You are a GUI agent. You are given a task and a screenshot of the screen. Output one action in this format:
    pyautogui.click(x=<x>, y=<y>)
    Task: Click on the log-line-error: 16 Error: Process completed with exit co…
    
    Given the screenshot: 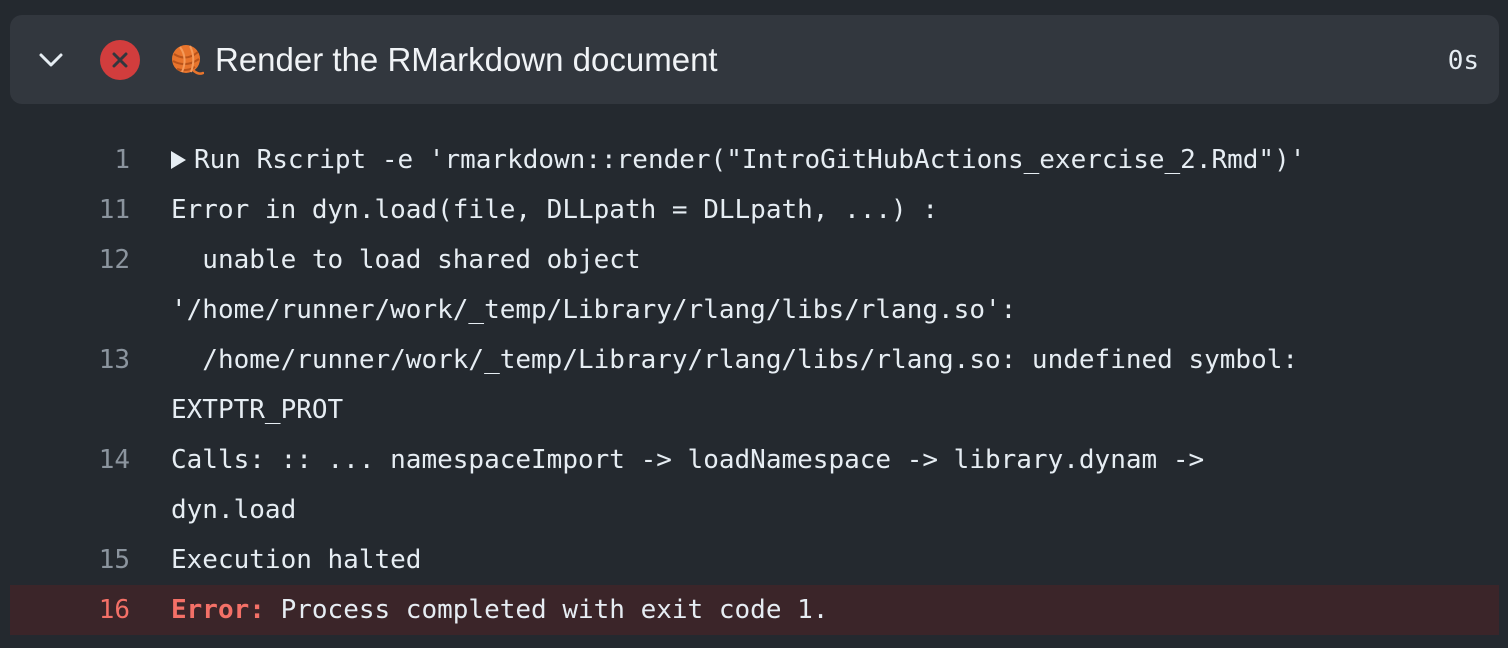 What is the action you would take?
    pyautogui.click(x=754, y=610)
    